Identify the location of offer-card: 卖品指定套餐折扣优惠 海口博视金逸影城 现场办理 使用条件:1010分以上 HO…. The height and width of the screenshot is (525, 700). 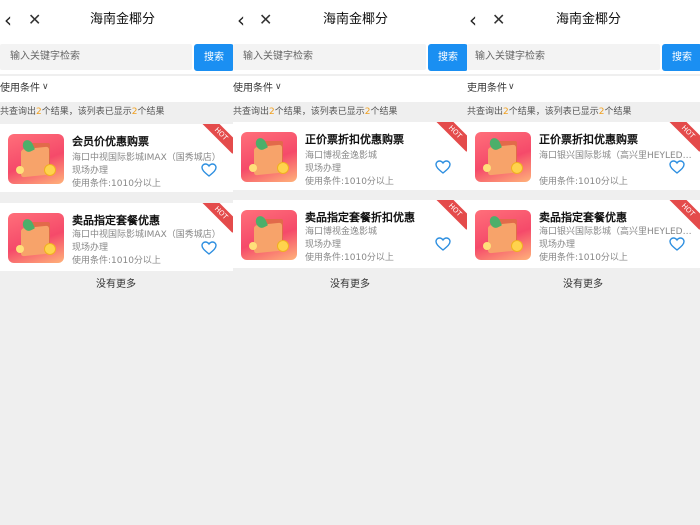
(350, 234).